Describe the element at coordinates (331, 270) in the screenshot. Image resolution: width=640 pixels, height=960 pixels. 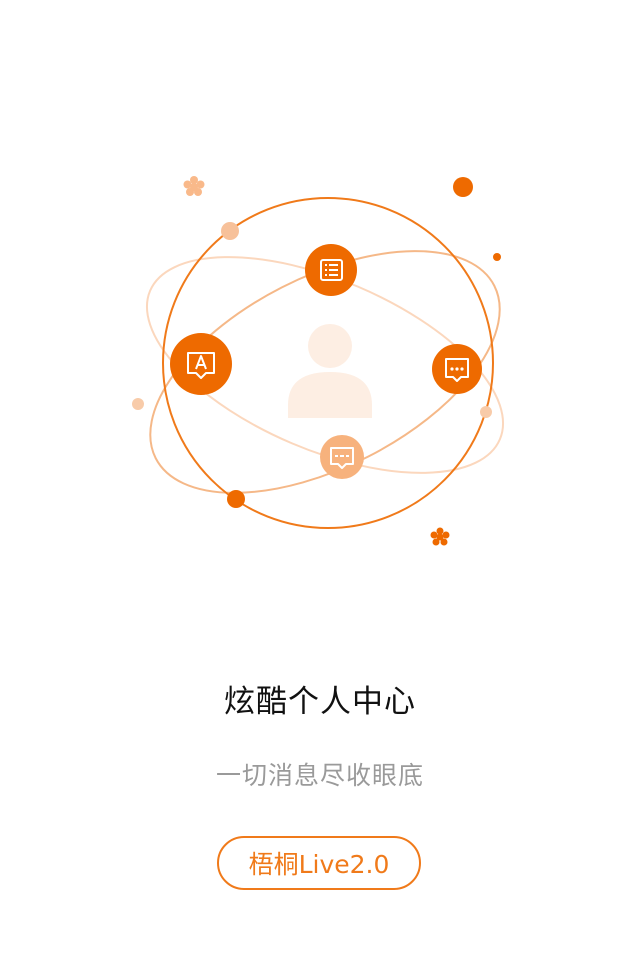
I see `list-icon` at that location.